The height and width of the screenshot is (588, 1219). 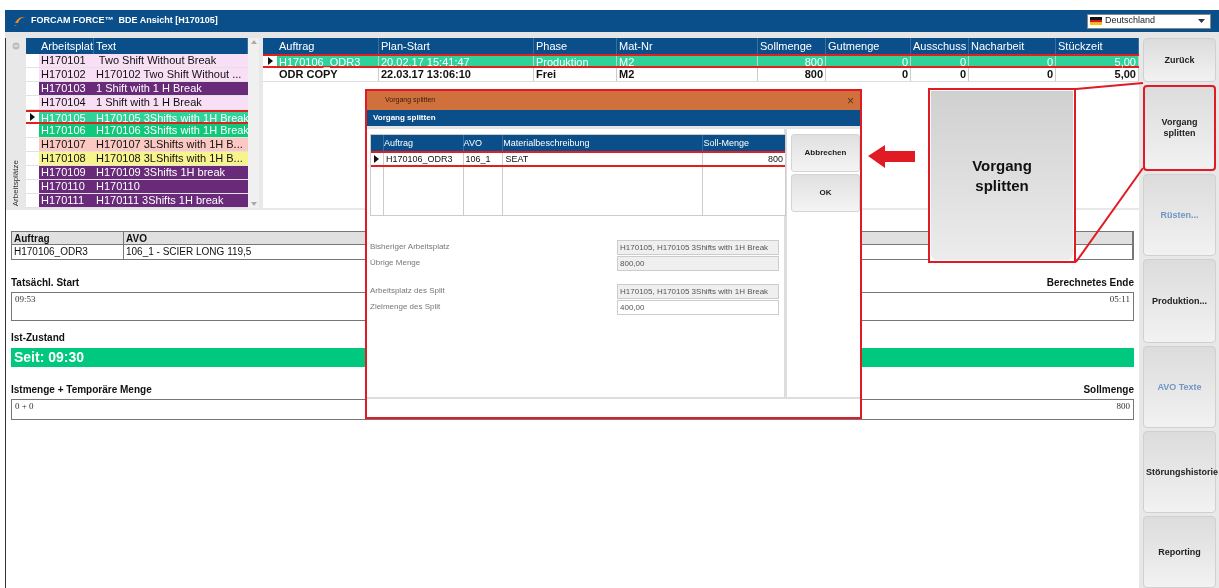 I want to click on workplace-row: H170111 H170111 3Shifts 1H break, so click(x=137, y=201).